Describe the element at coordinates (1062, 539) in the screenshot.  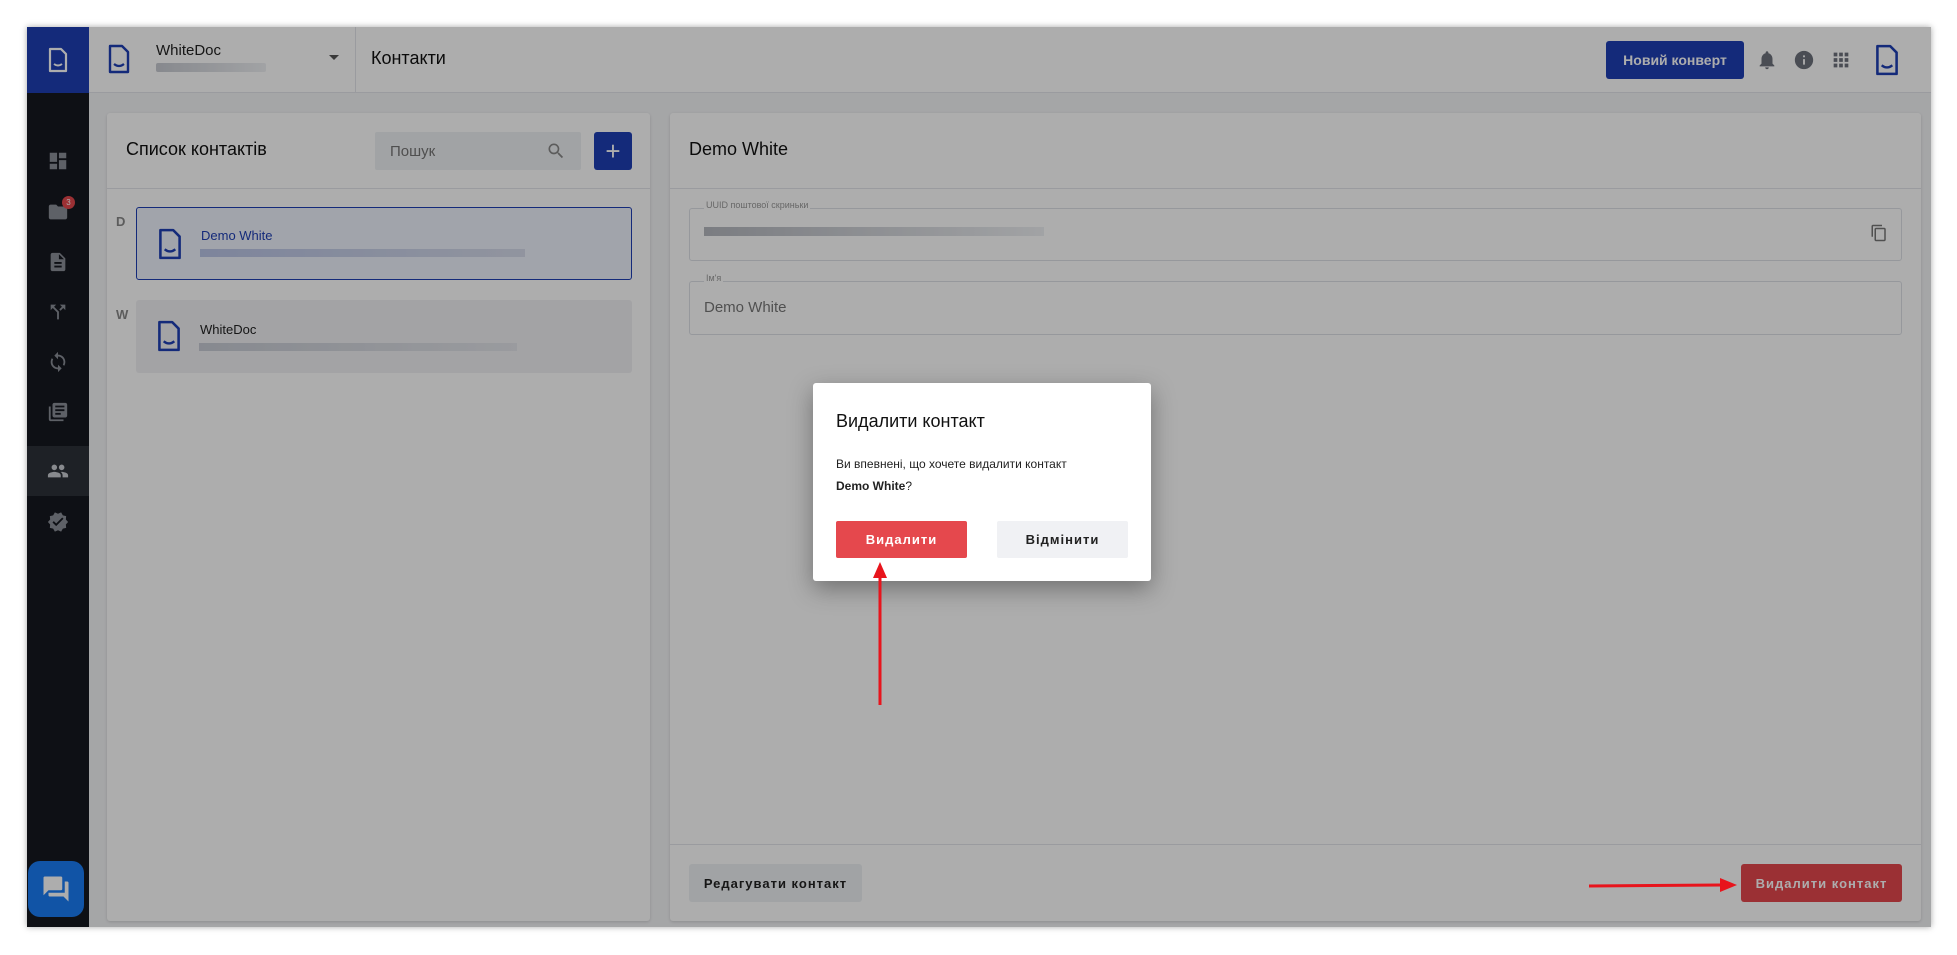
I see `cancel-button: Відмінити` at that location.